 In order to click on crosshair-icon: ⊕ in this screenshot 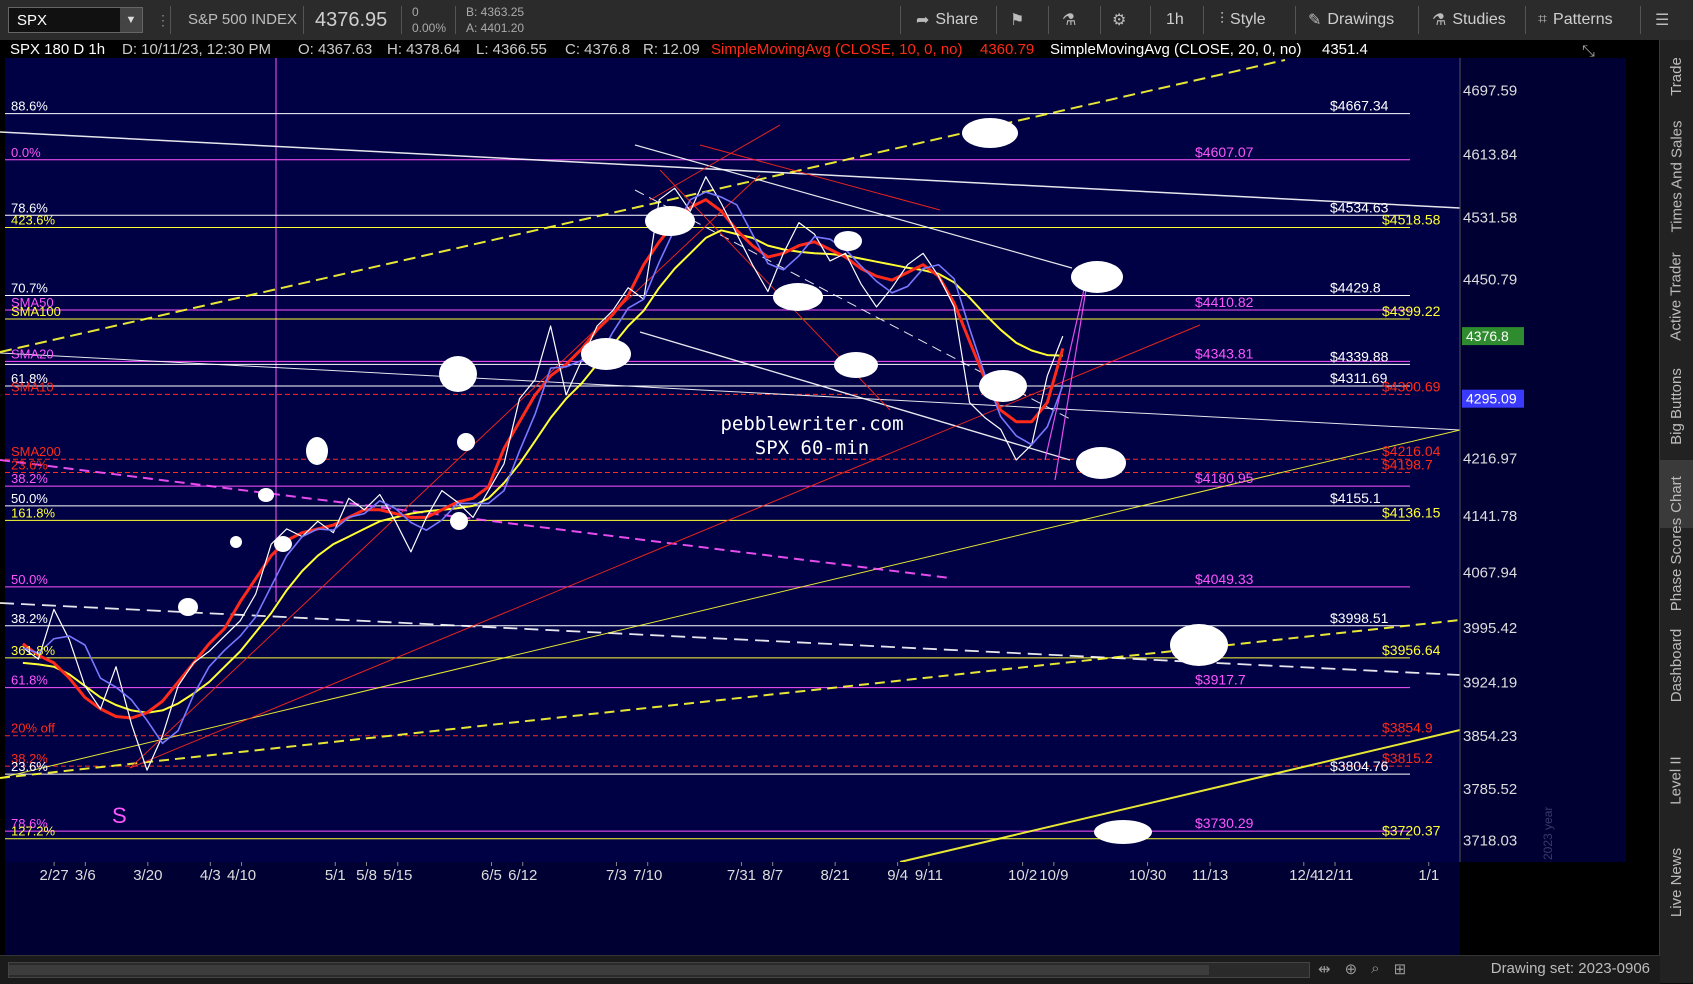, I will do `click(1351, 969)`.